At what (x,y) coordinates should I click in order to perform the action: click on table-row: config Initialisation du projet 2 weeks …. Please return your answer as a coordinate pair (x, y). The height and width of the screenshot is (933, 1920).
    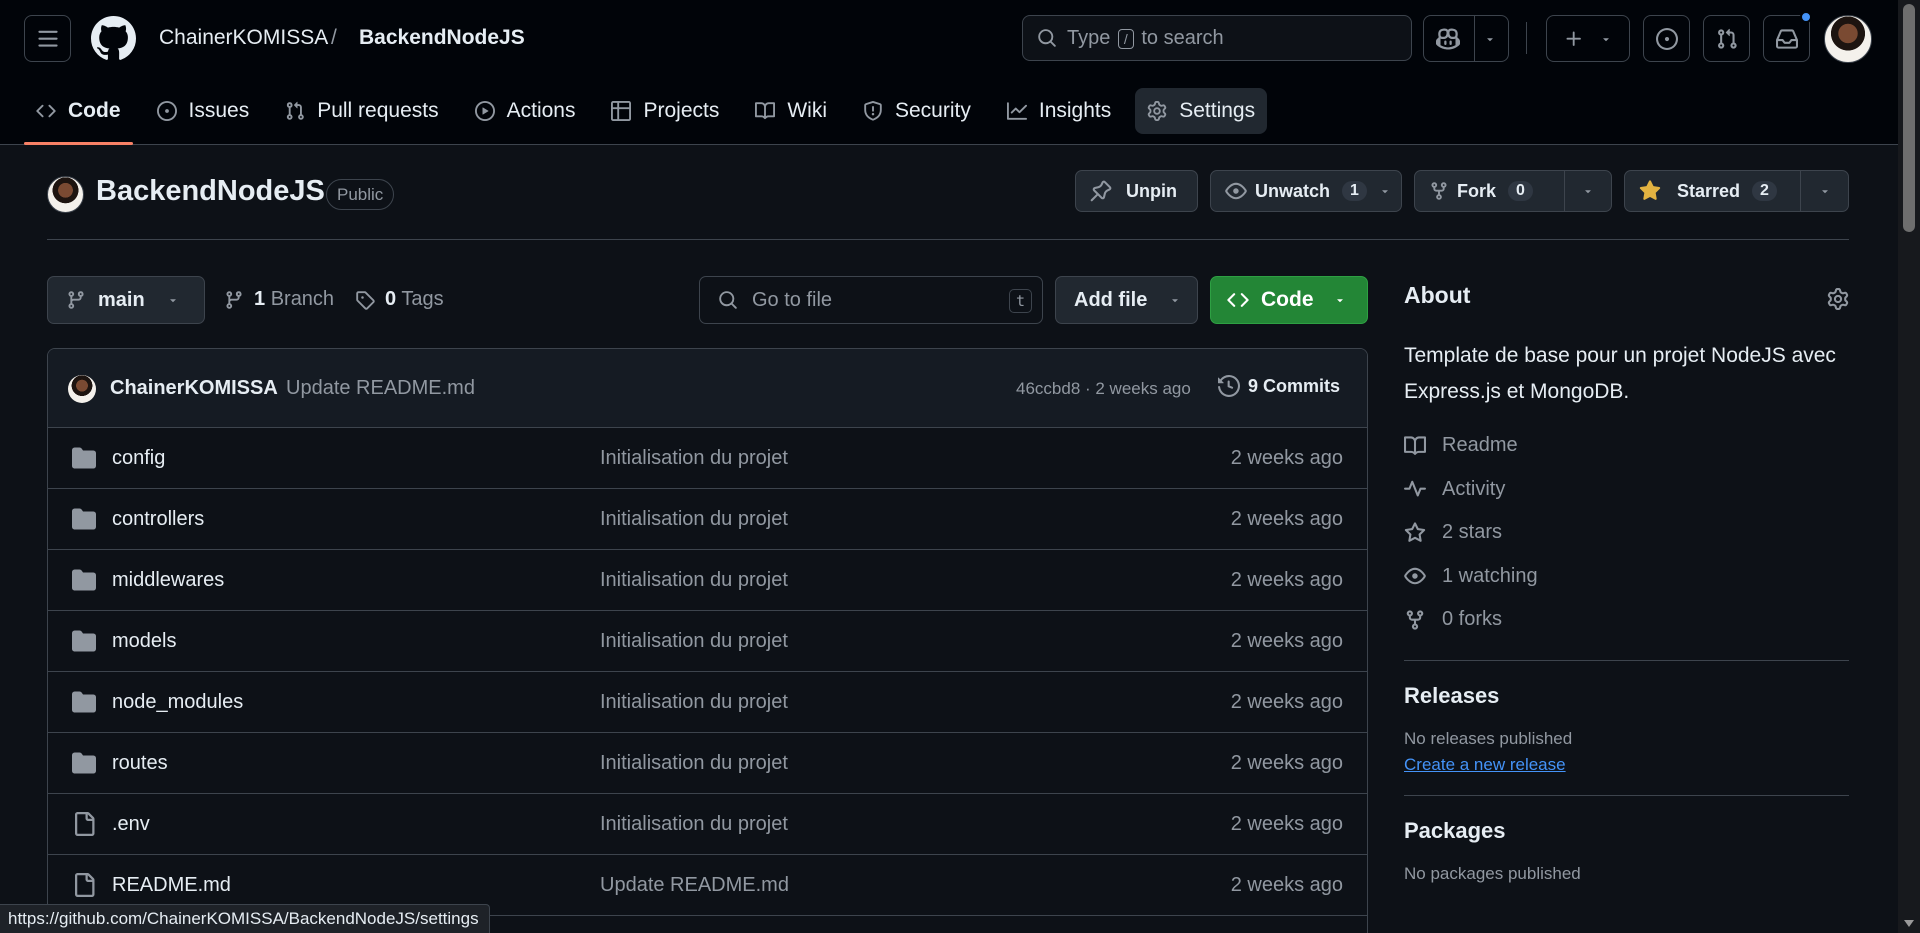
    Looking at the image, I should click on (707, 458).